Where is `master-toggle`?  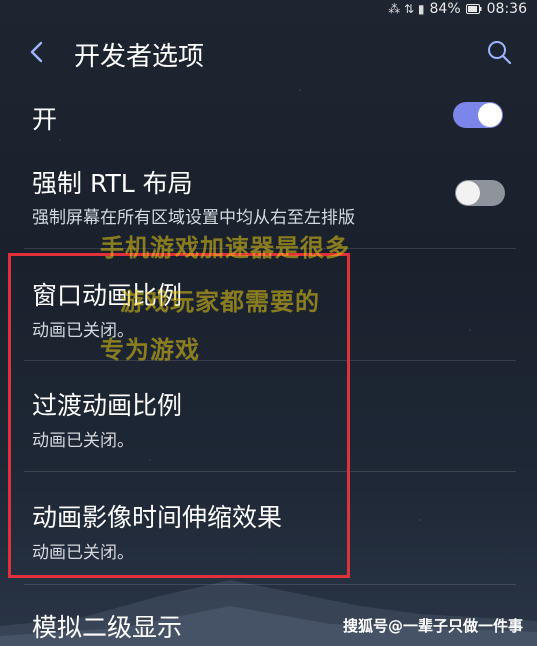
master-toggle is located at coordinates (478, 115).